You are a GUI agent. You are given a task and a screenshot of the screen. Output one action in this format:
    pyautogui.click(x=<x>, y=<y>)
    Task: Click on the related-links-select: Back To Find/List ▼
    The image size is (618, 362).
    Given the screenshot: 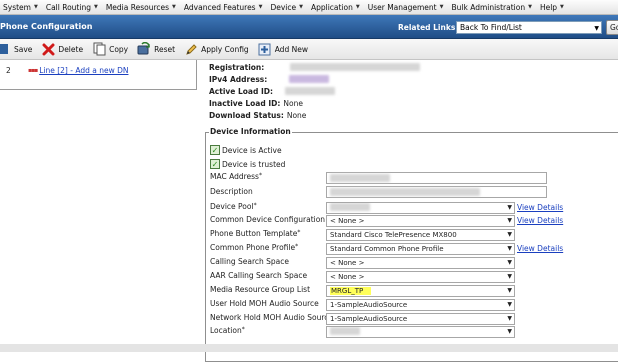 What is the action you would take?
    pyautogui.click(x=529, y=27)
    